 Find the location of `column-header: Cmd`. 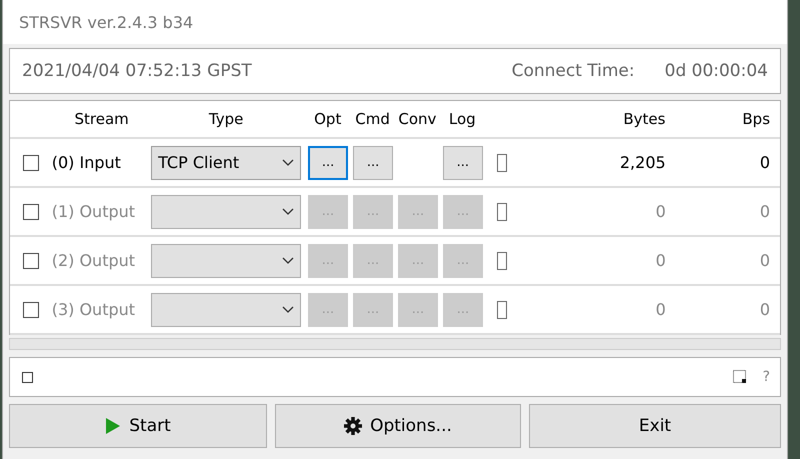

column-header: Cmd is located at coordinates (372, 119).